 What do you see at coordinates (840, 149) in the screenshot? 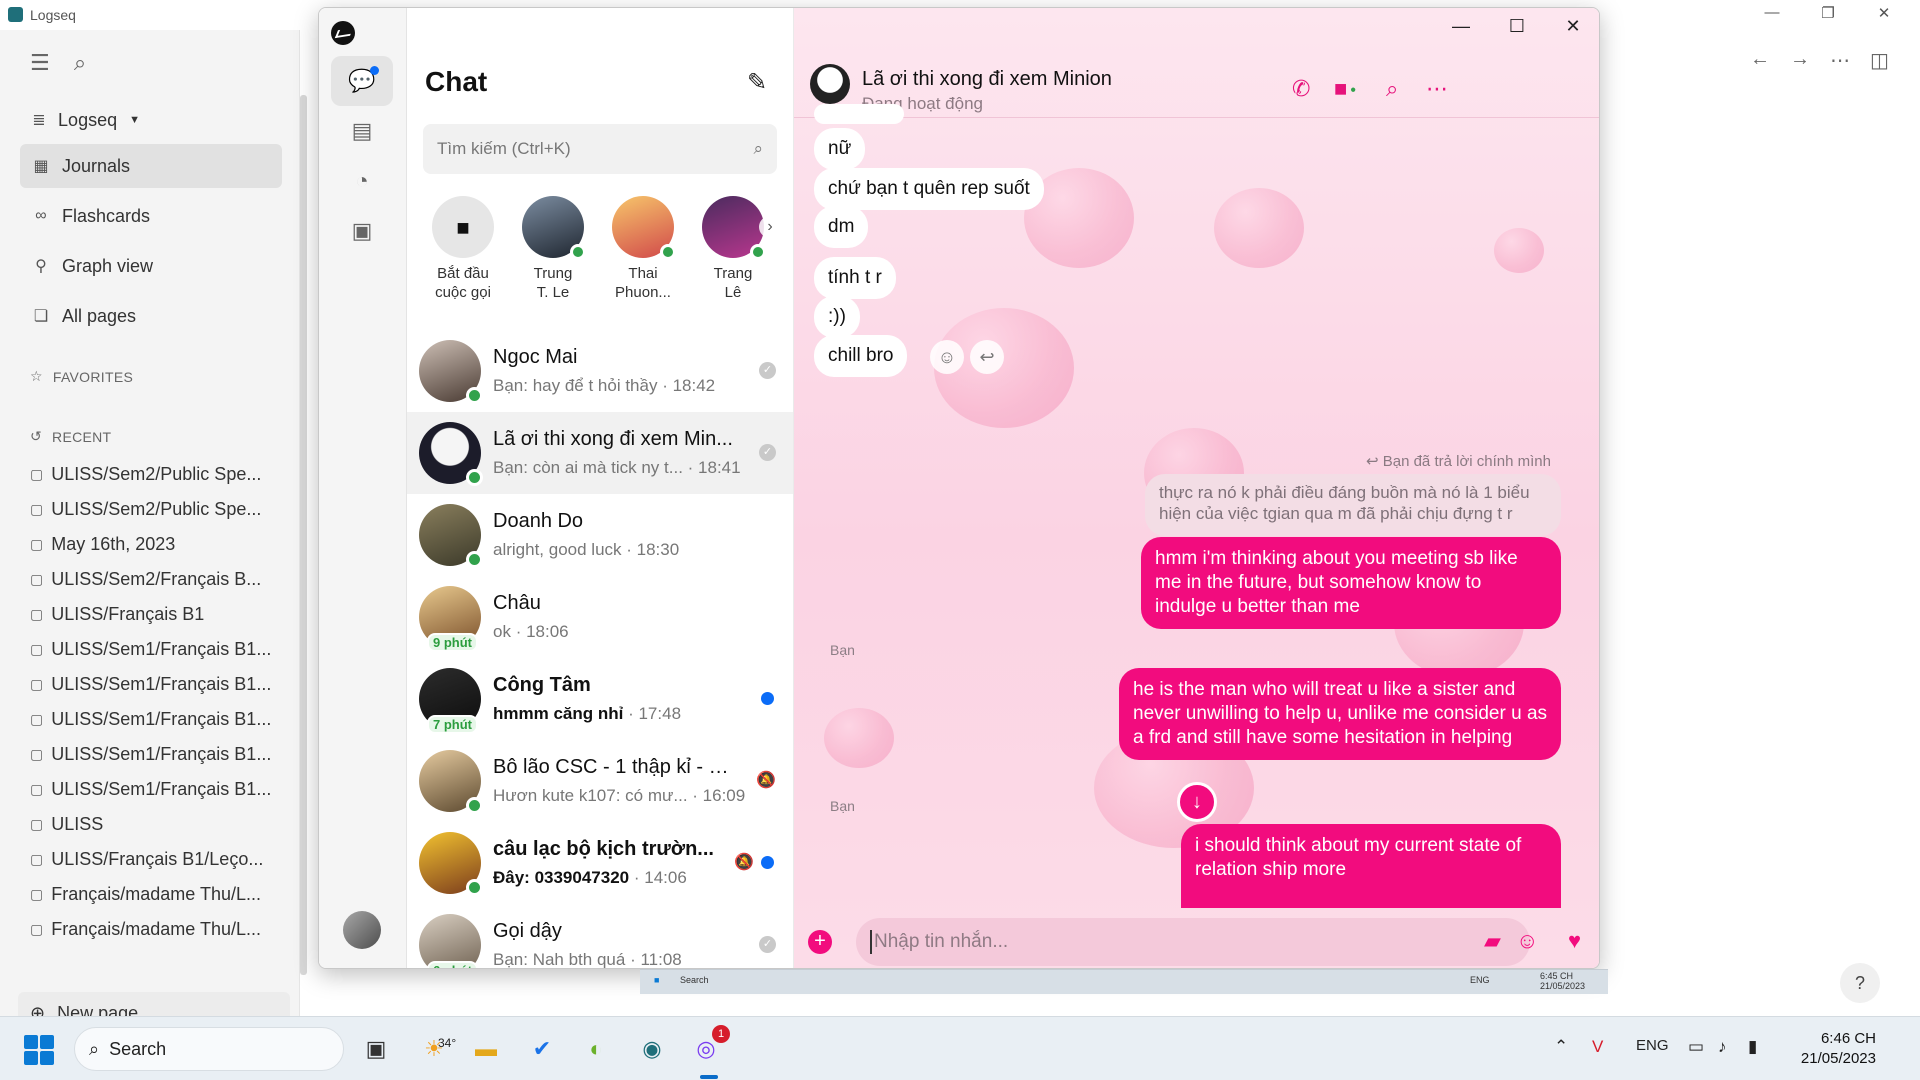
I see `incoming-message-bubble: nữ` at bounding box center [840, 149].